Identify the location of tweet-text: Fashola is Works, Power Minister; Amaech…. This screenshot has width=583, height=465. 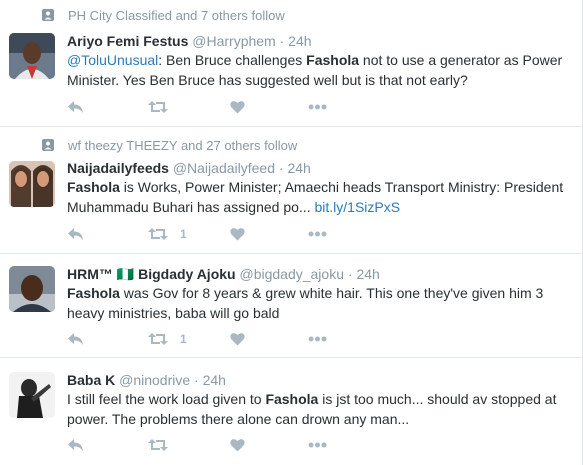
(319, 197).